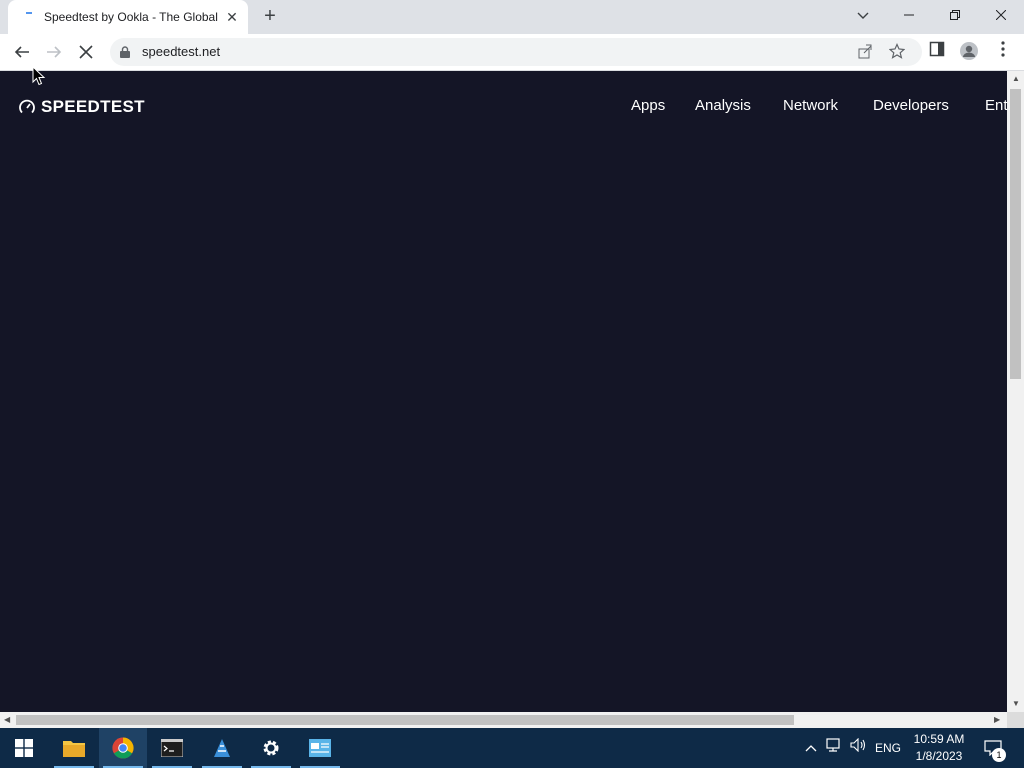 The image size is (1024, 768). I want to click on windows-logo-icon, so click(24, 748).